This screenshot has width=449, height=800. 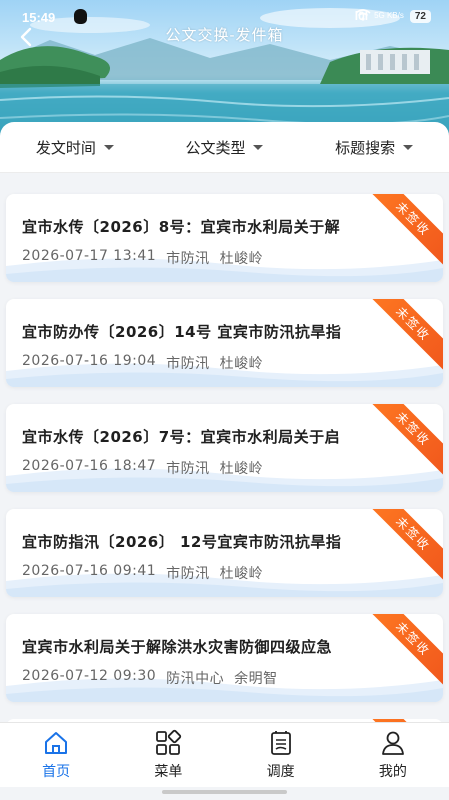 I want to click on document-meta: 2026-07-17 13:41 市防汛 杜峻岭, so click(x=142, y=258).